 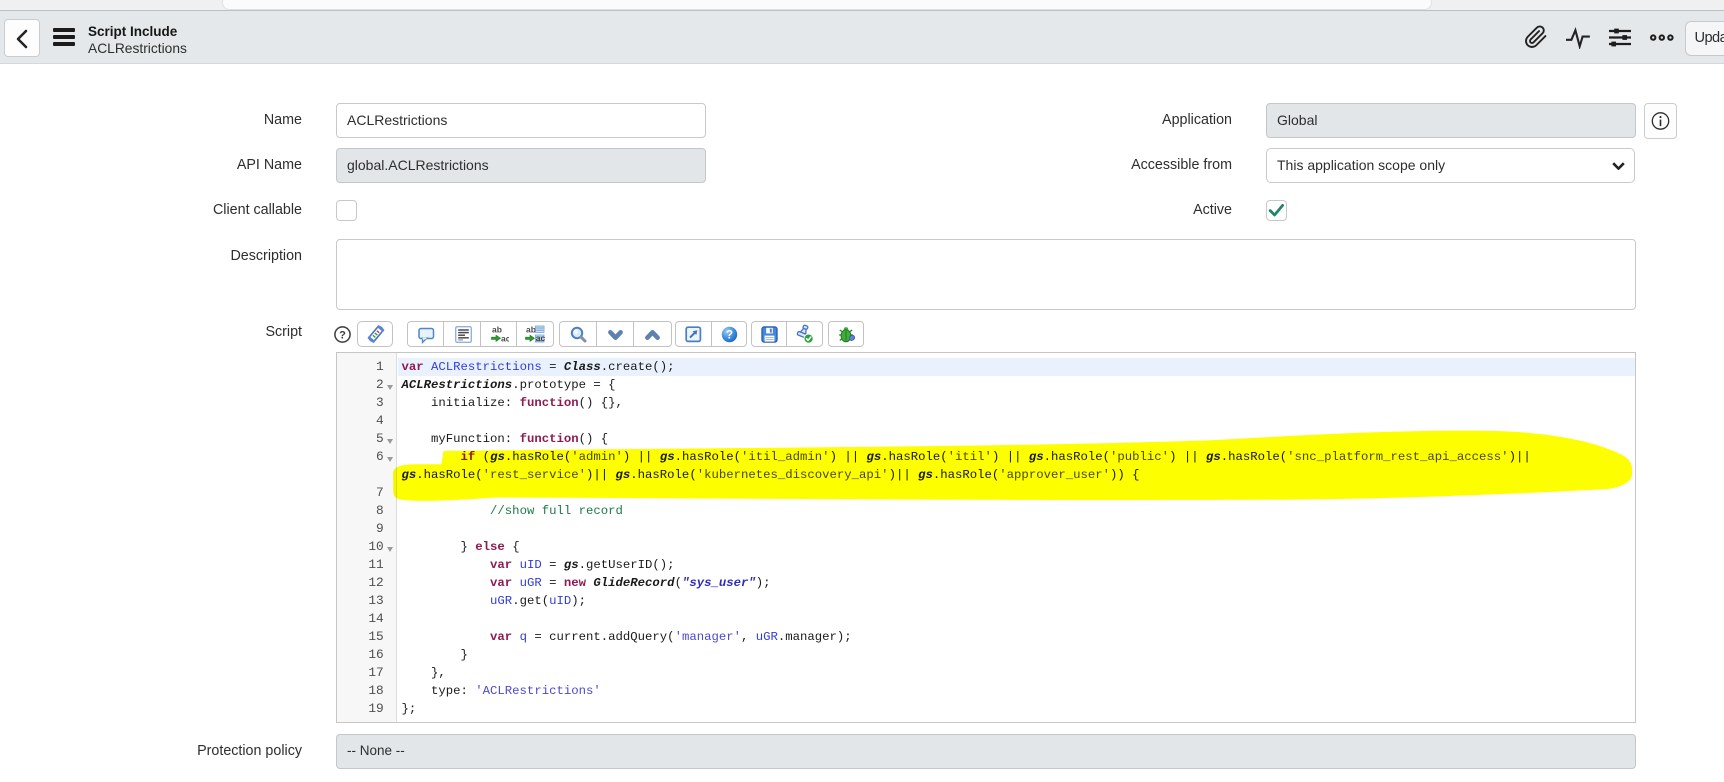 What do you see at coordinates (531, 330) in the screenshot?
I see `svg-text: ab` at bounding box center [531, 330].